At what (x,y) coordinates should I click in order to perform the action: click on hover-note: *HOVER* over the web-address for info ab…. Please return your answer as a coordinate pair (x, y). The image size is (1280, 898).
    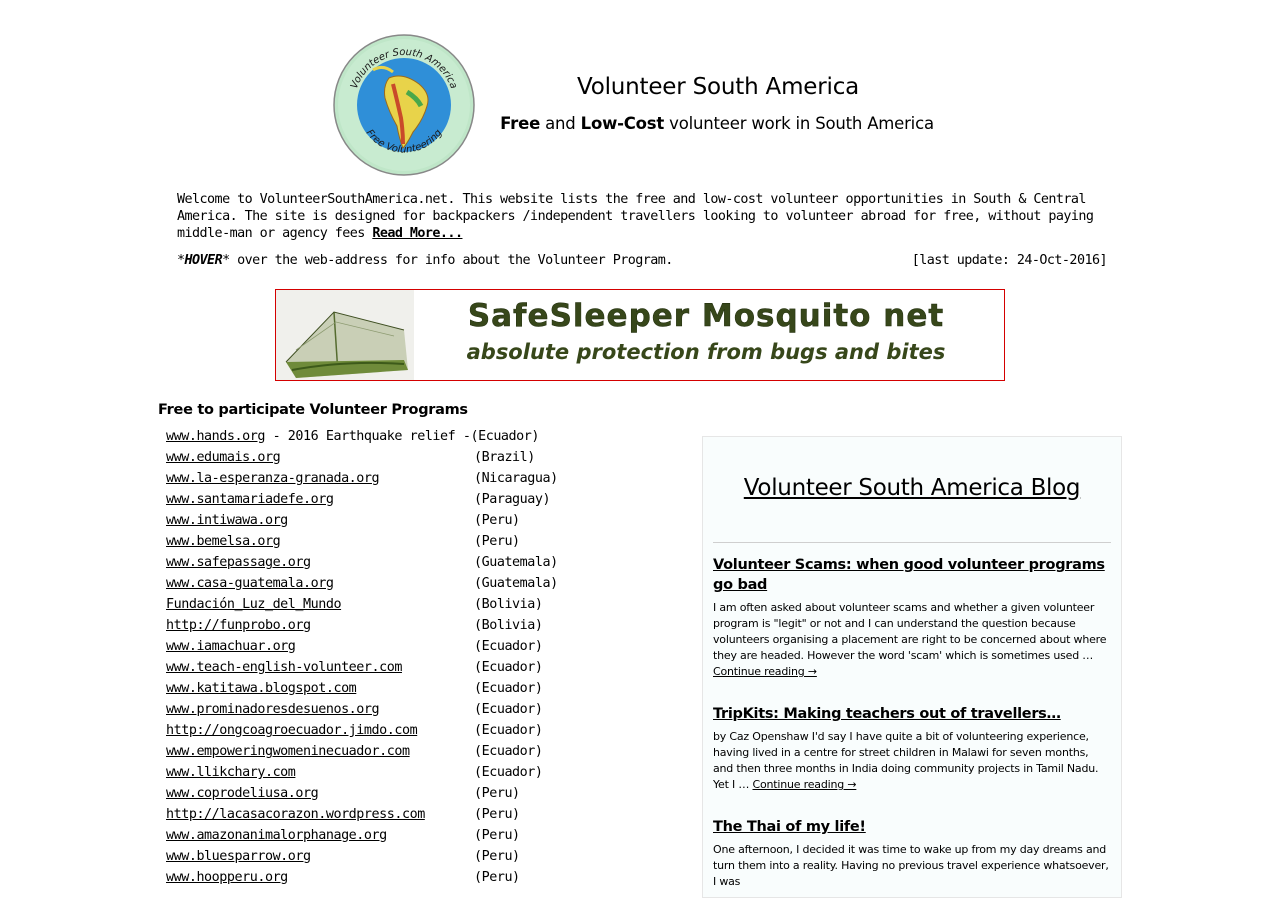
    Looking at the image, I should click on (642, 260).